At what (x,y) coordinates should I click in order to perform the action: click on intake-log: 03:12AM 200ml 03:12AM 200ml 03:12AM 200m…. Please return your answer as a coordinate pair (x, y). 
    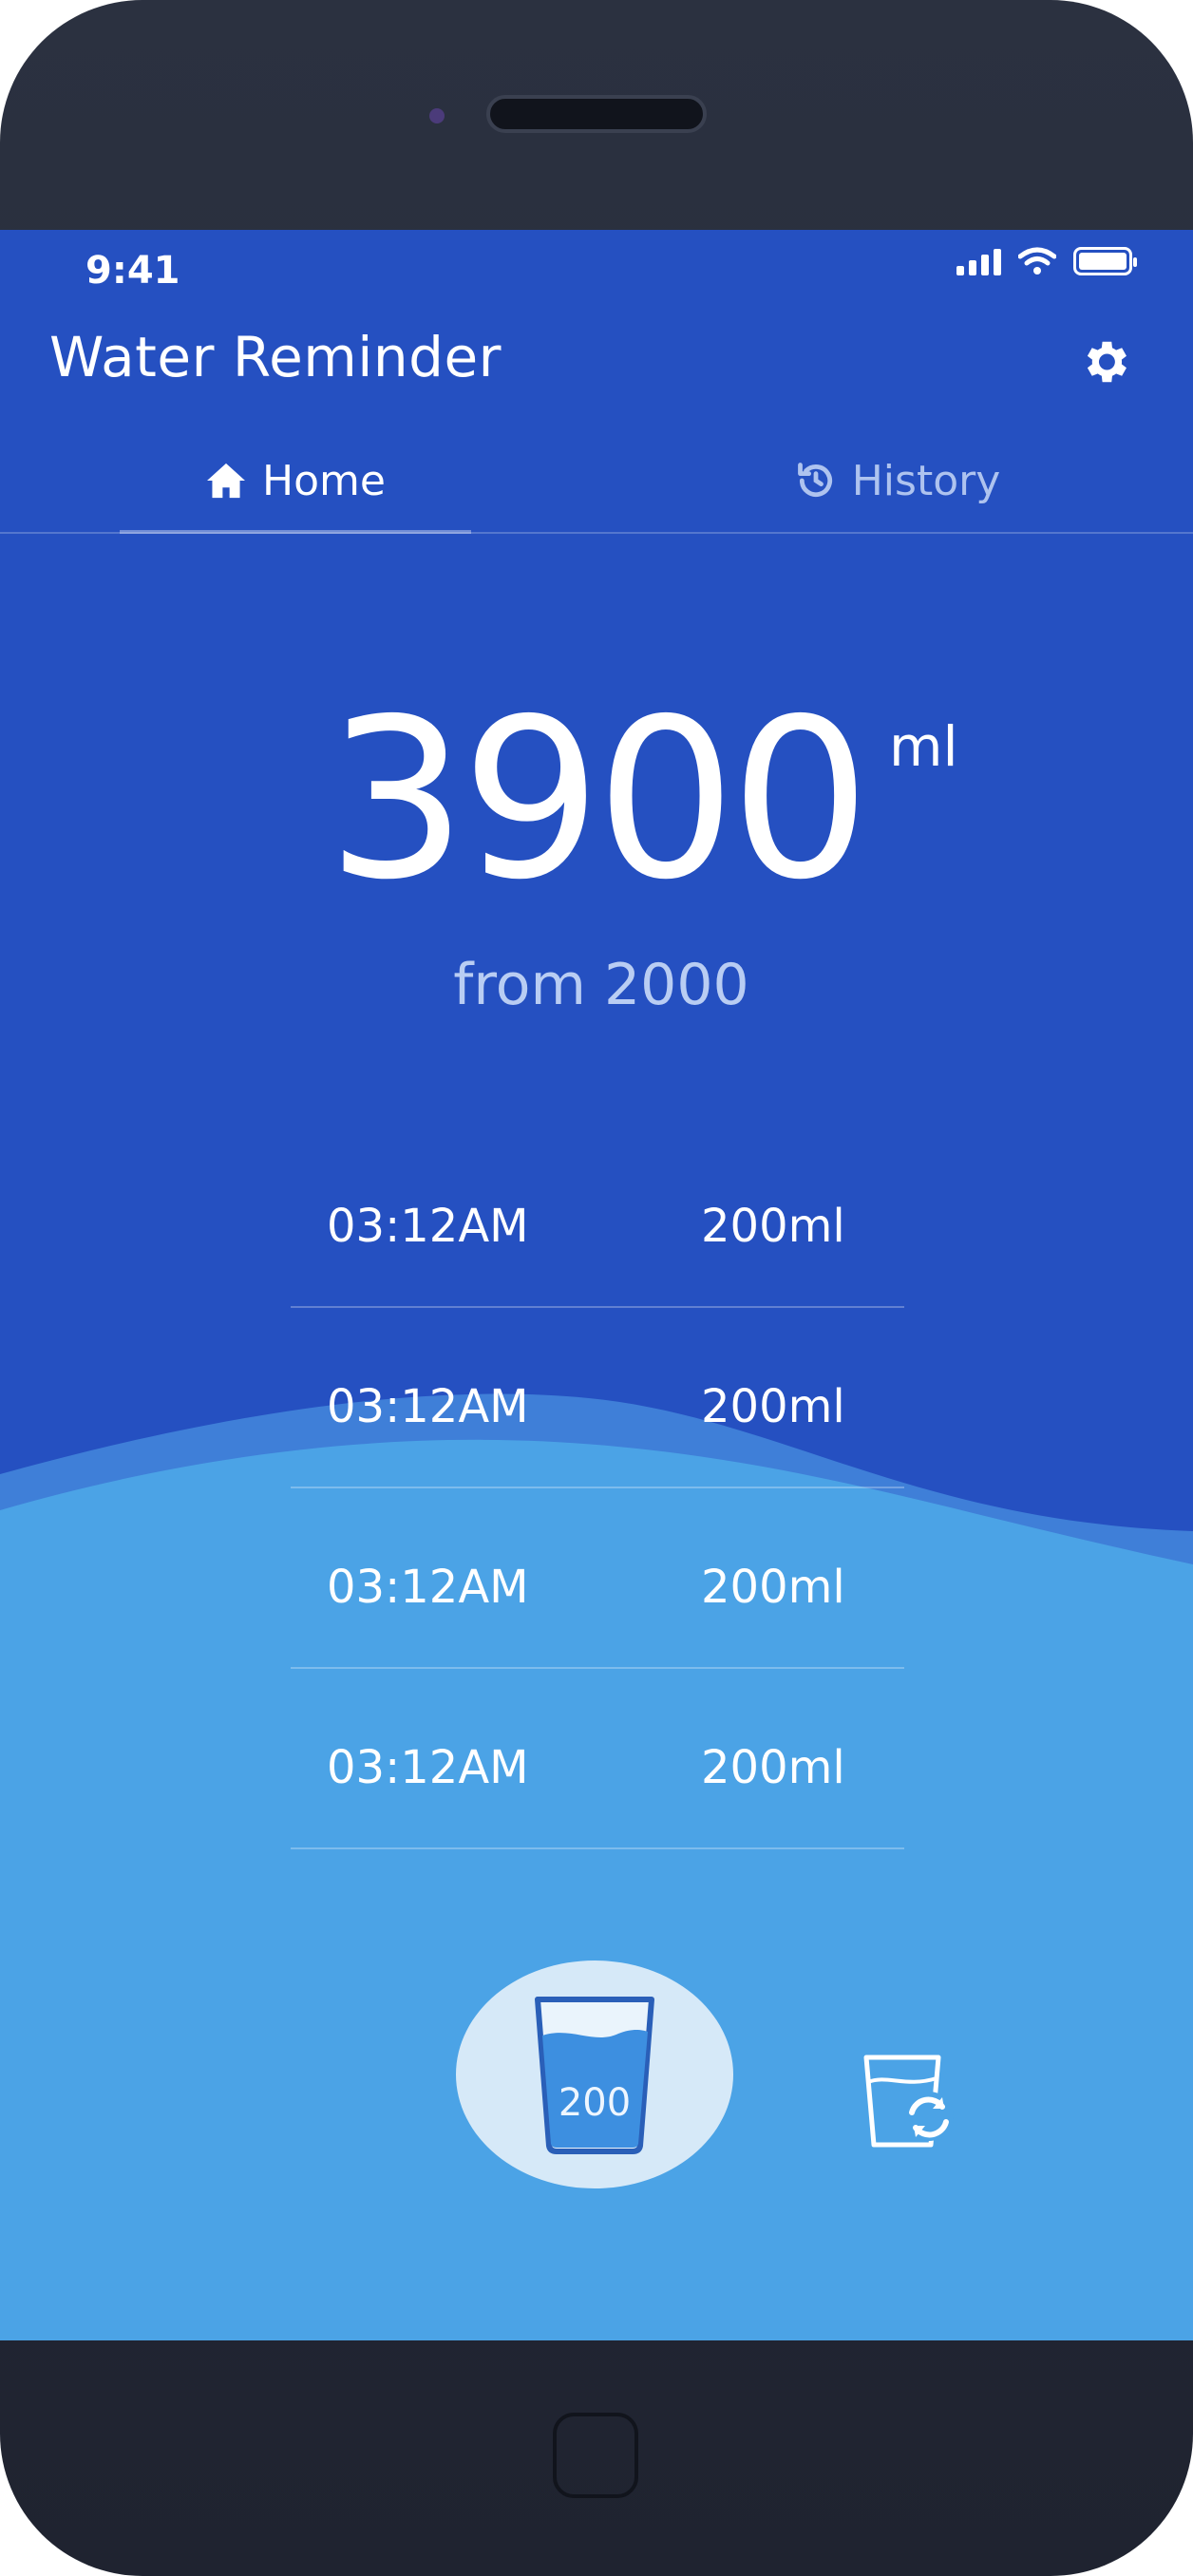
    Looking at the image, I should click on (597, 1488).